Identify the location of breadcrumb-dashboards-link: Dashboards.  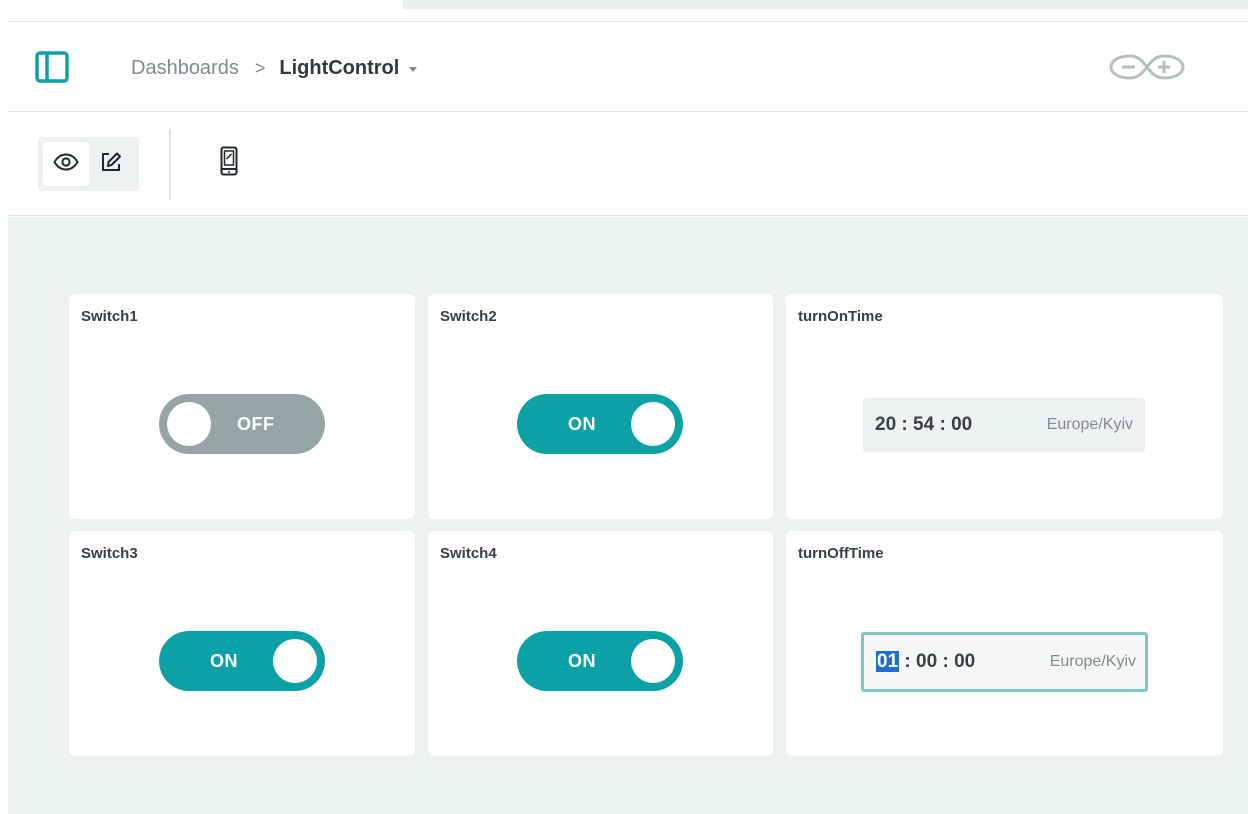
(185, 68).